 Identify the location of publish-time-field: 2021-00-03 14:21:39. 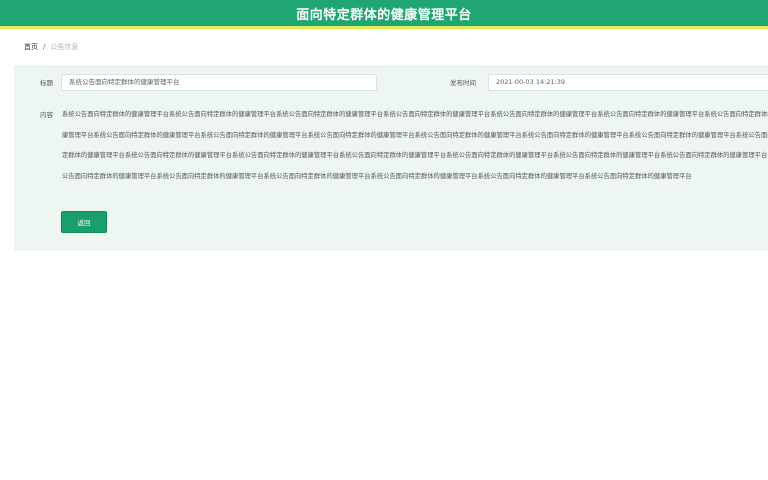
(628, 82).